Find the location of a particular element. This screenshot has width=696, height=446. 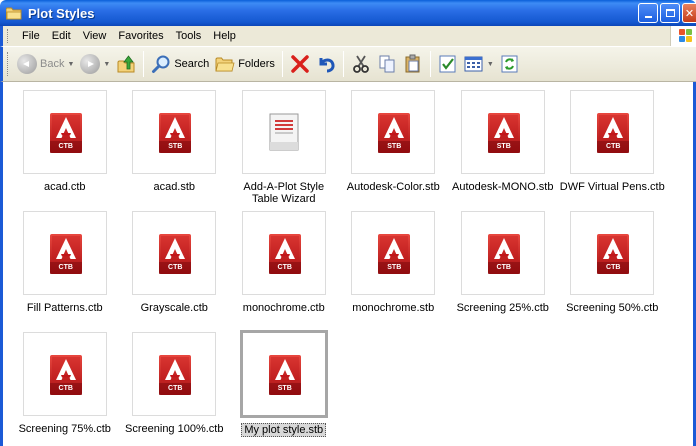

copy-icon is located at coordinates (387, 64).